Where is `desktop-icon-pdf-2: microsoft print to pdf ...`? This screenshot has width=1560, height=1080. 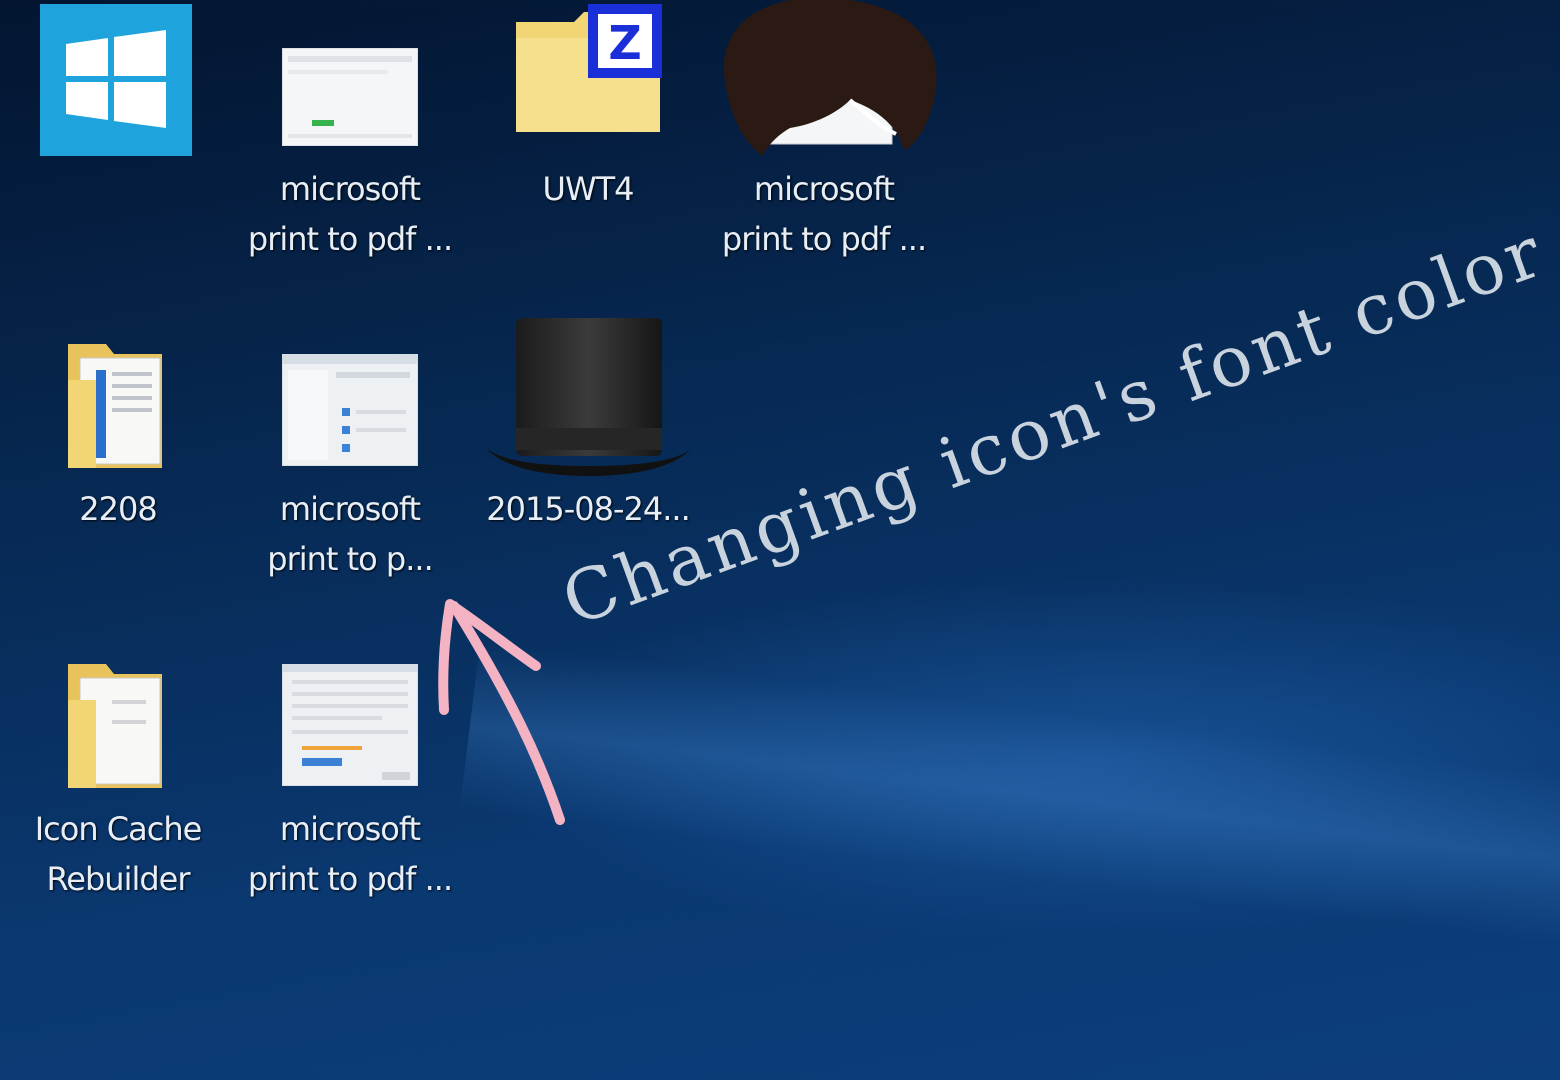 desktop-icon-pdf-2: microsoft print to pdf ... is located at coordinates (824, 135).